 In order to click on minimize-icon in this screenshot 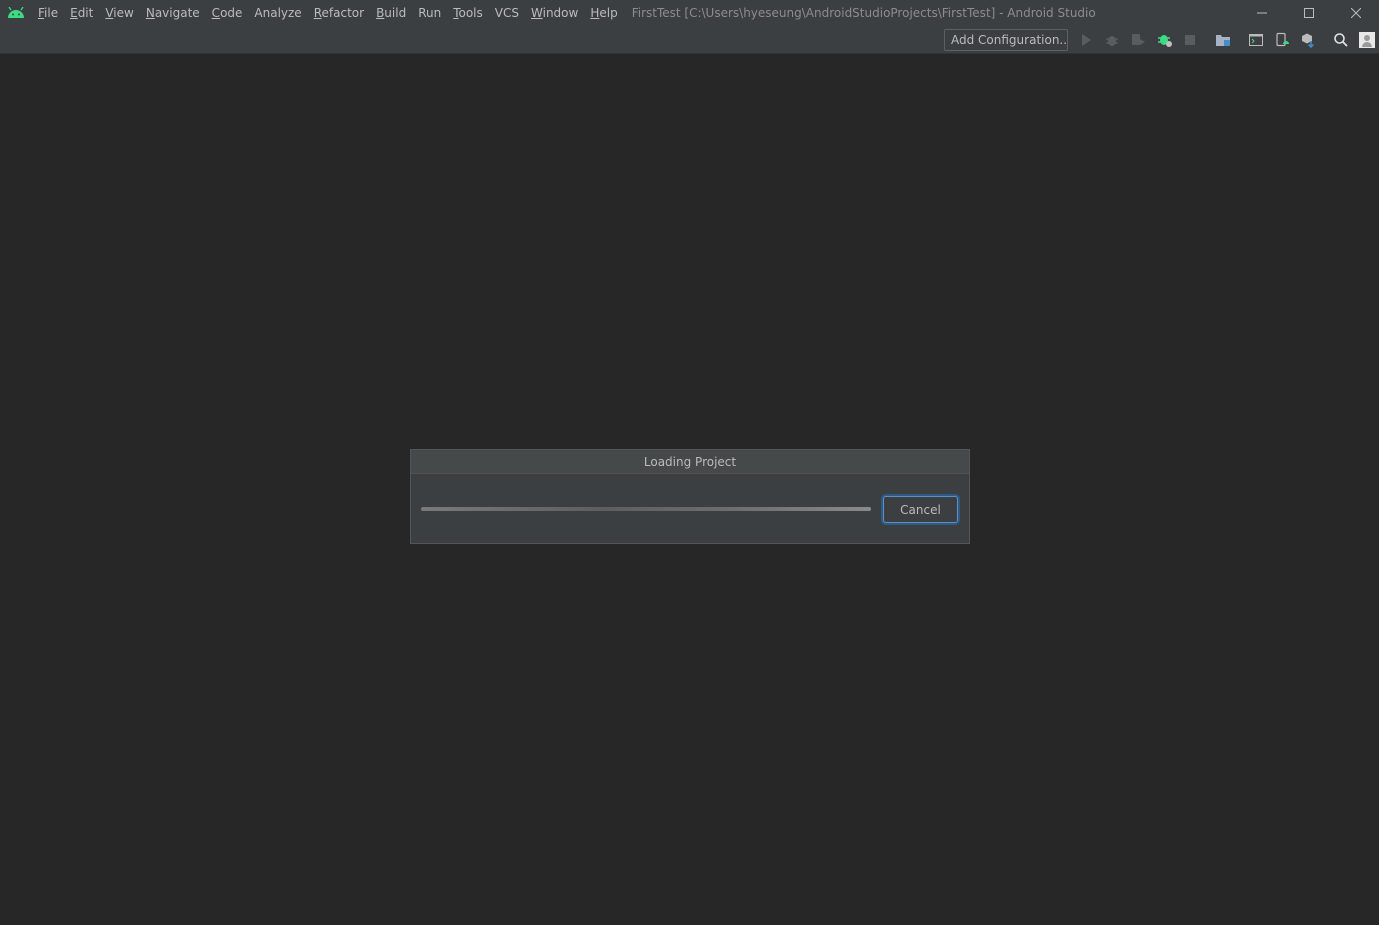, I will do `click(1261, 13)`.